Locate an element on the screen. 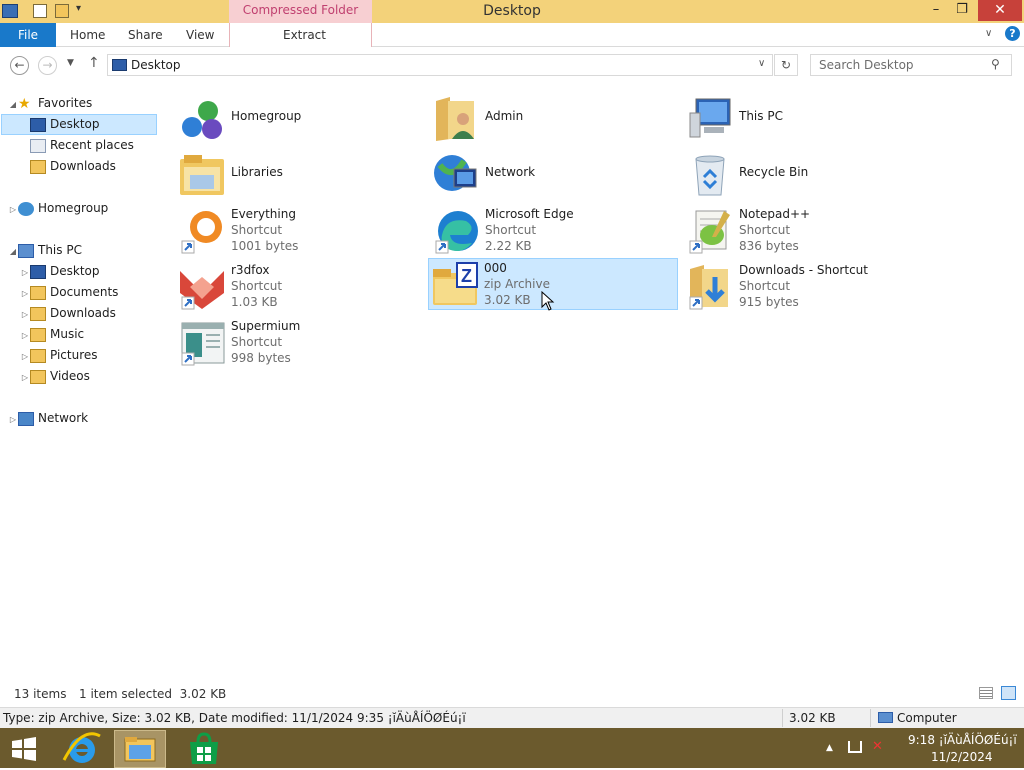  file-explorer-taskbar-button is located at coordinates (140, 749).